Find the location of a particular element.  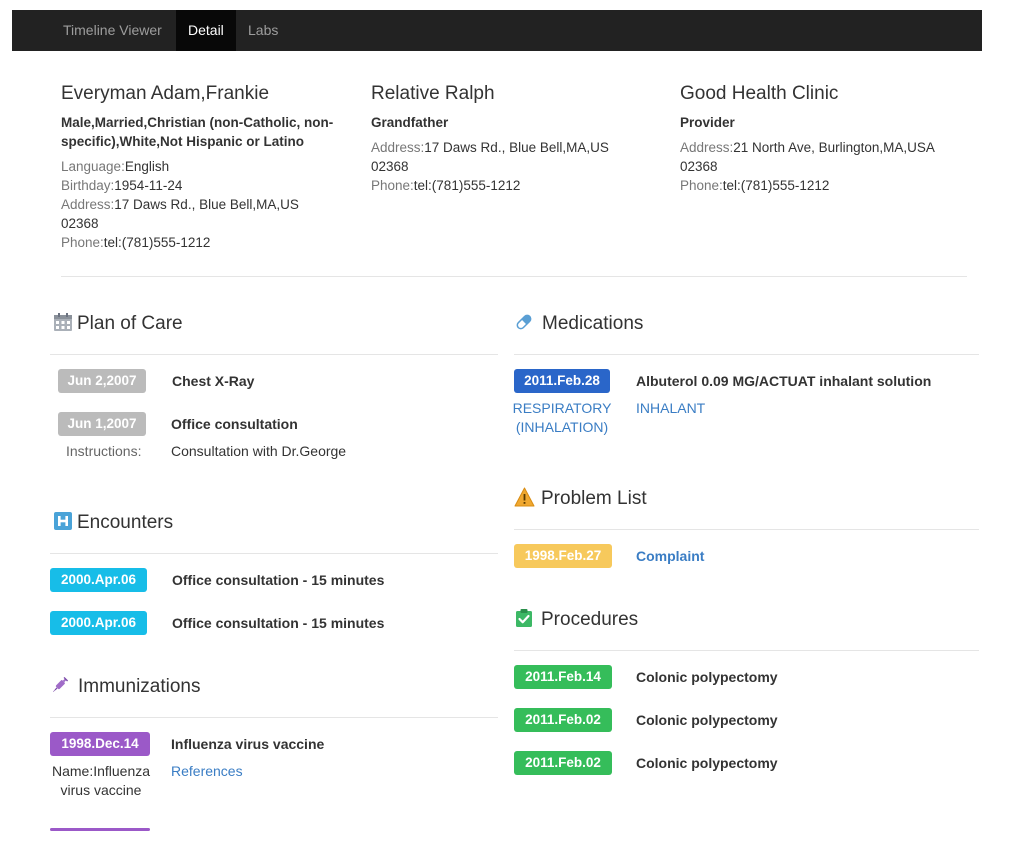

plan-item-label: Office consultation is located at coordinates (234, 424).